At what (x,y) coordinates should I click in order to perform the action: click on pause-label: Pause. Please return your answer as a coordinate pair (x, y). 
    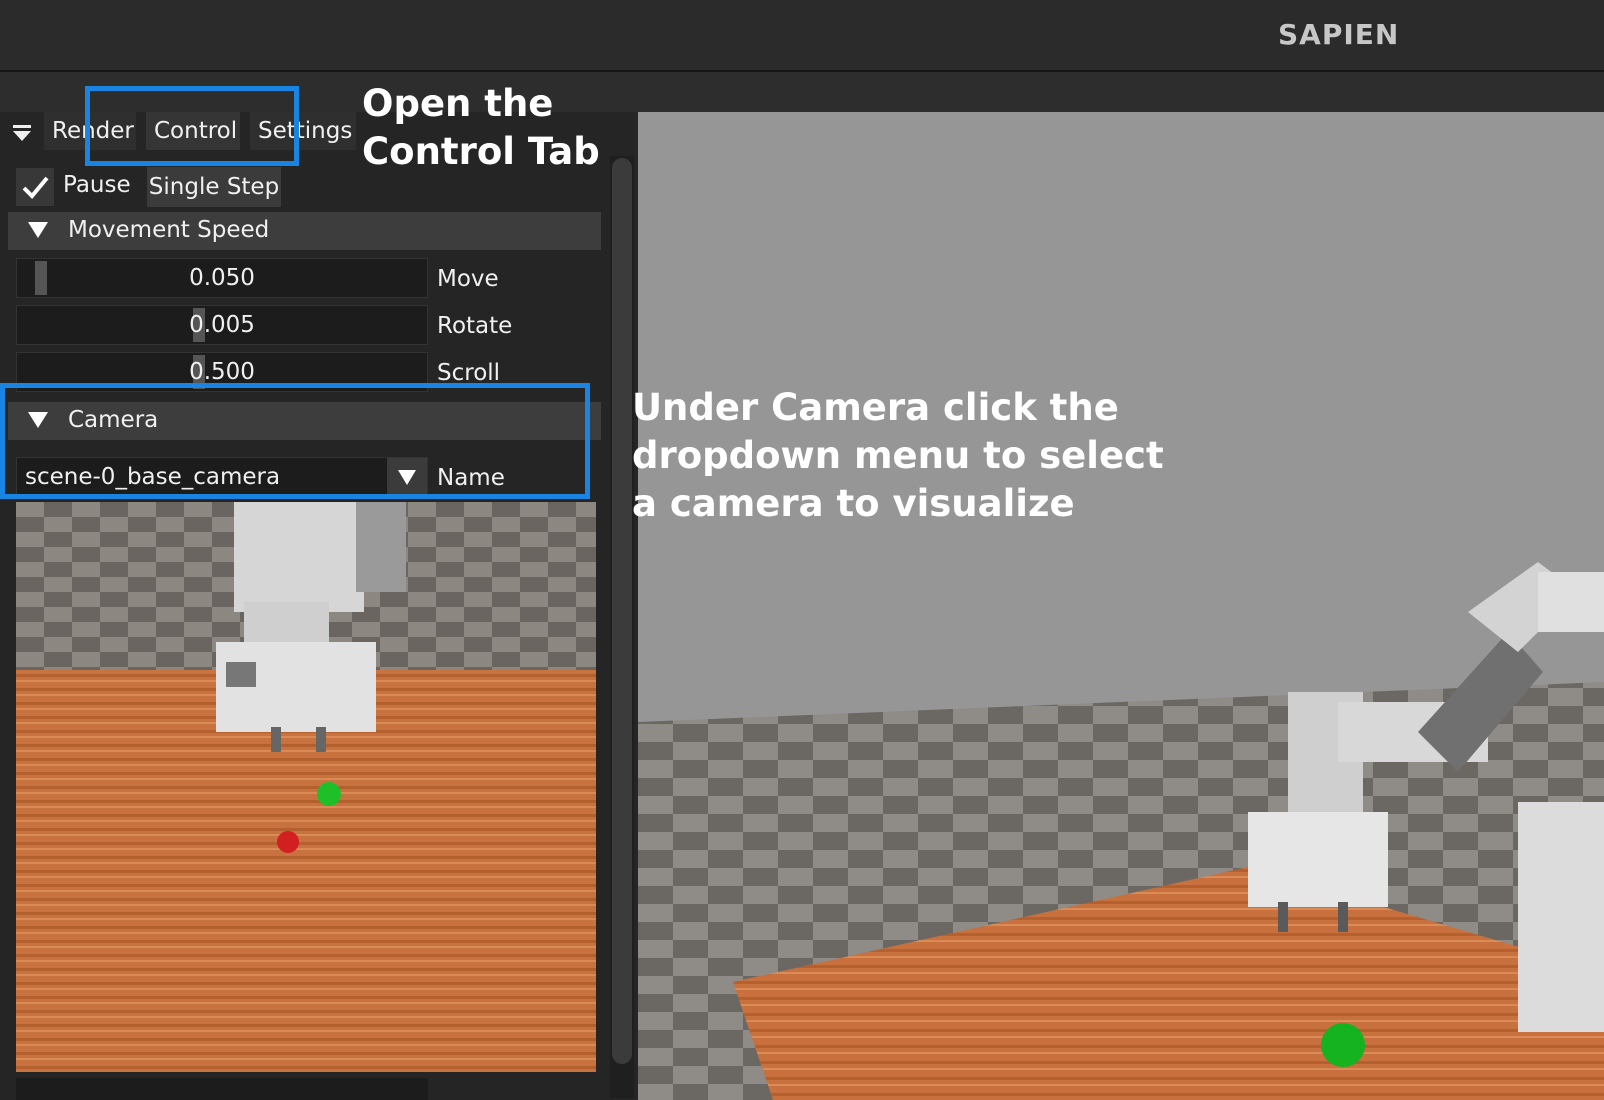
    Looking at the image, I should click on (97, 185).